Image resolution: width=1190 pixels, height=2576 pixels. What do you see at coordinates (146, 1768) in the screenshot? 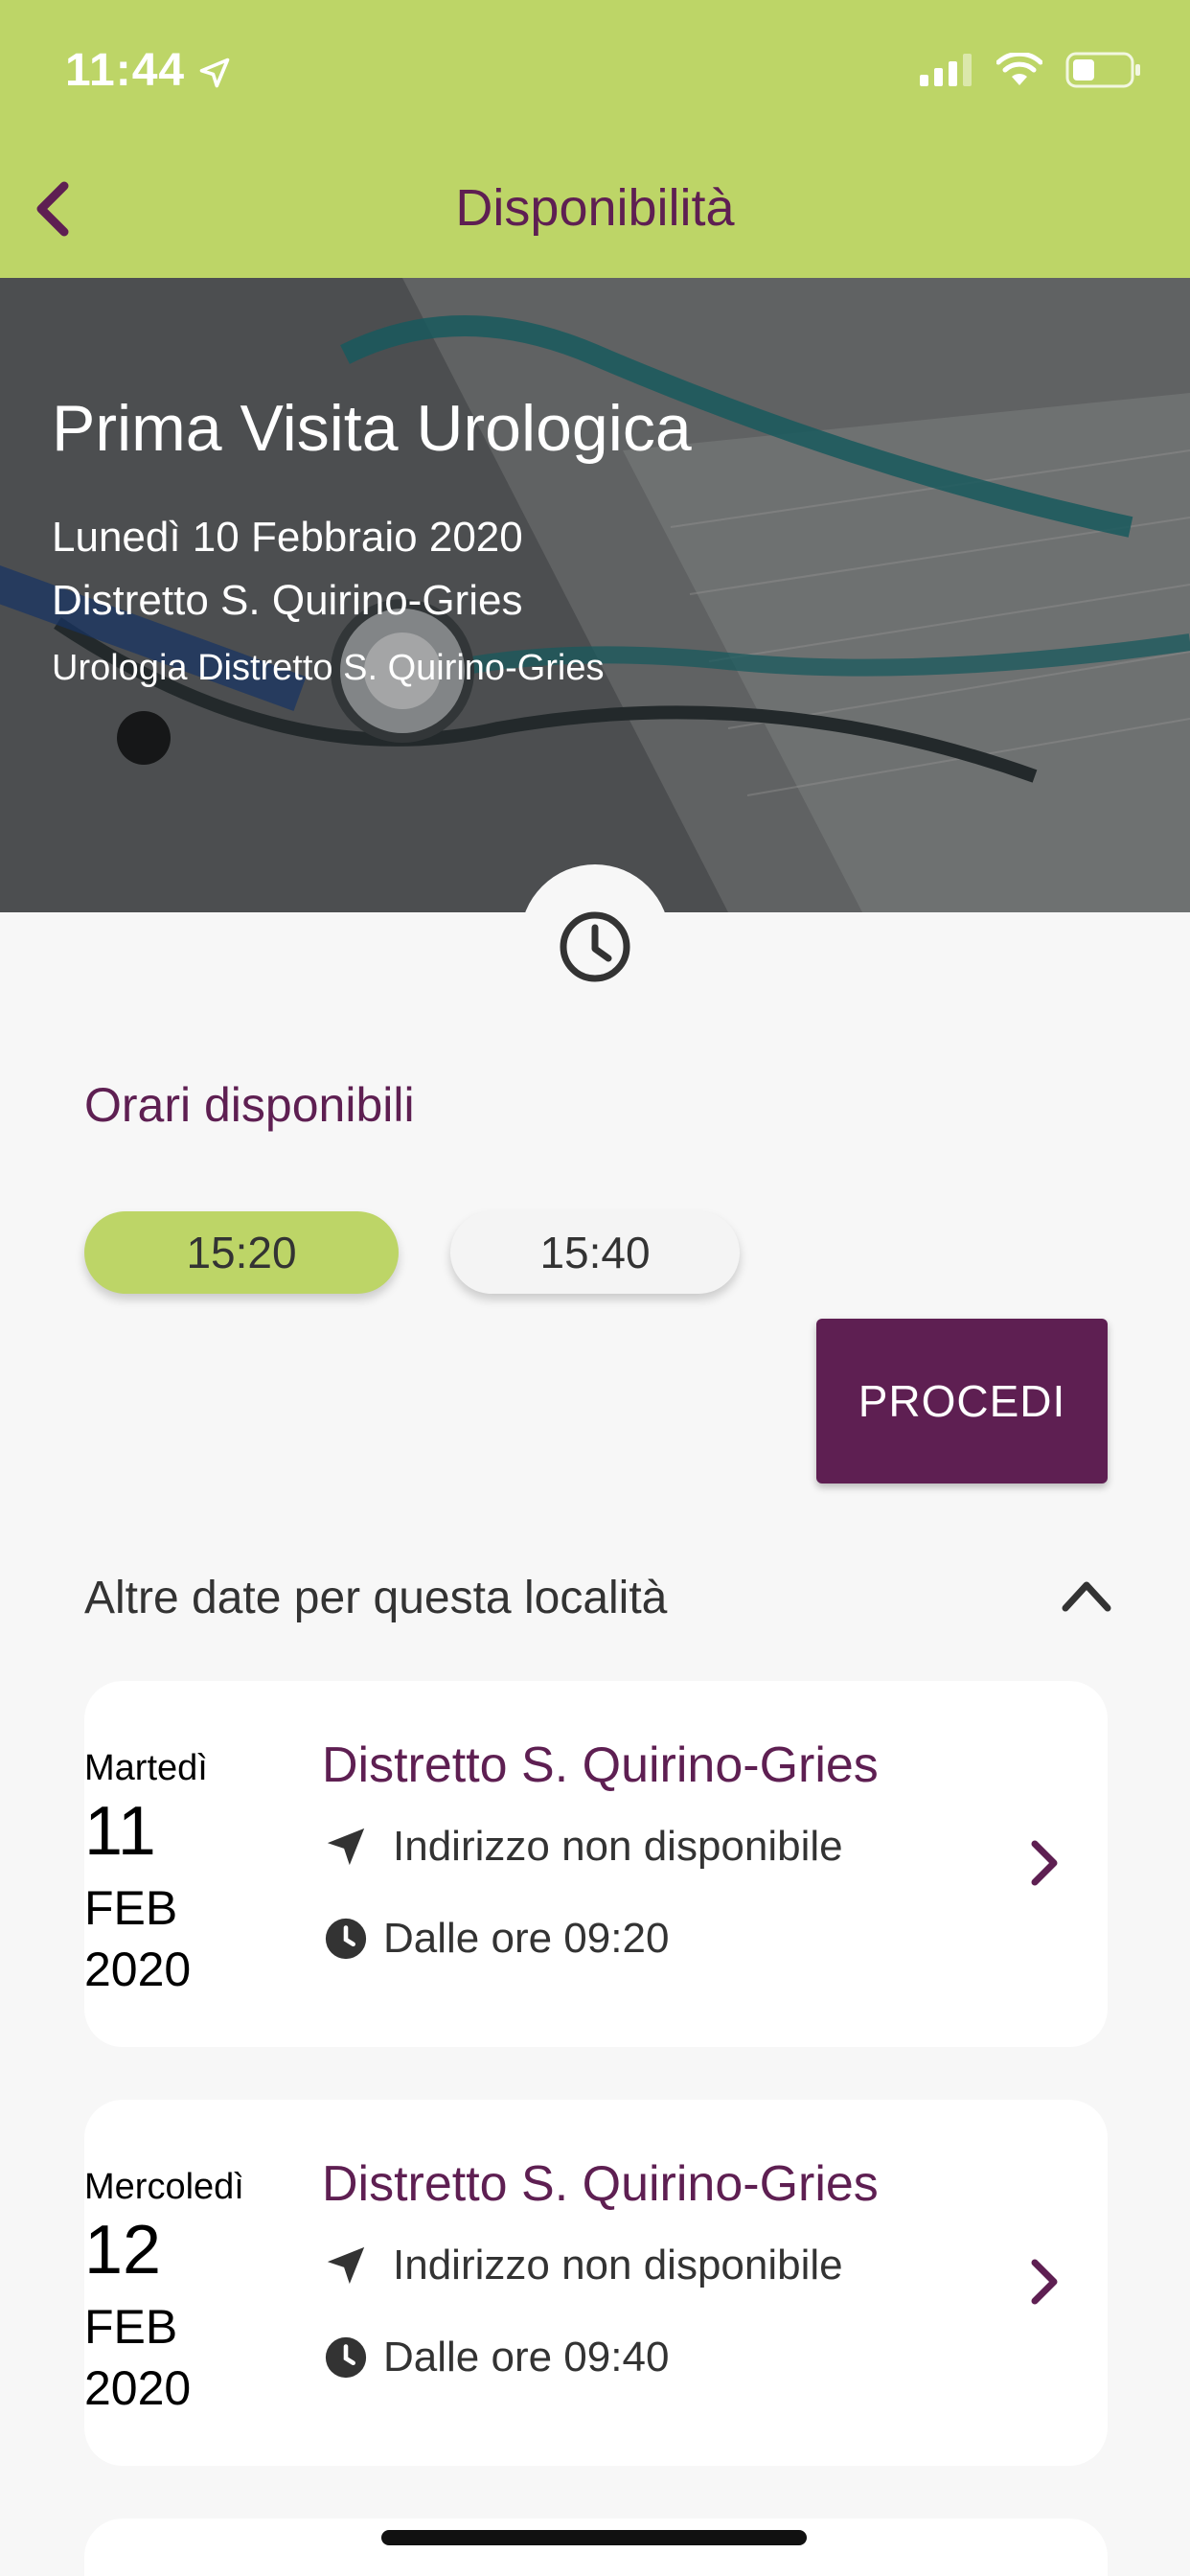
I see `weekday: Martedì` at bounding box center [146, 1768].